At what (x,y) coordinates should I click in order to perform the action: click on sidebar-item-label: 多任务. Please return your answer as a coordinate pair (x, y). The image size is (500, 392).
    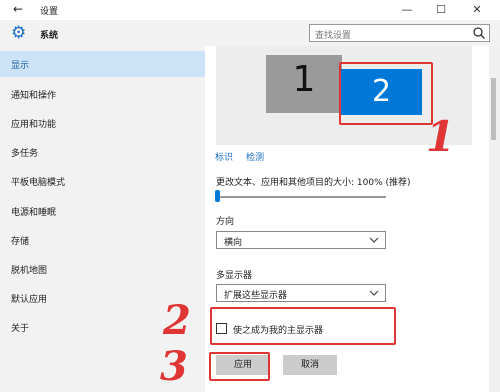
    Looking at the image, I should click on (25, 154).